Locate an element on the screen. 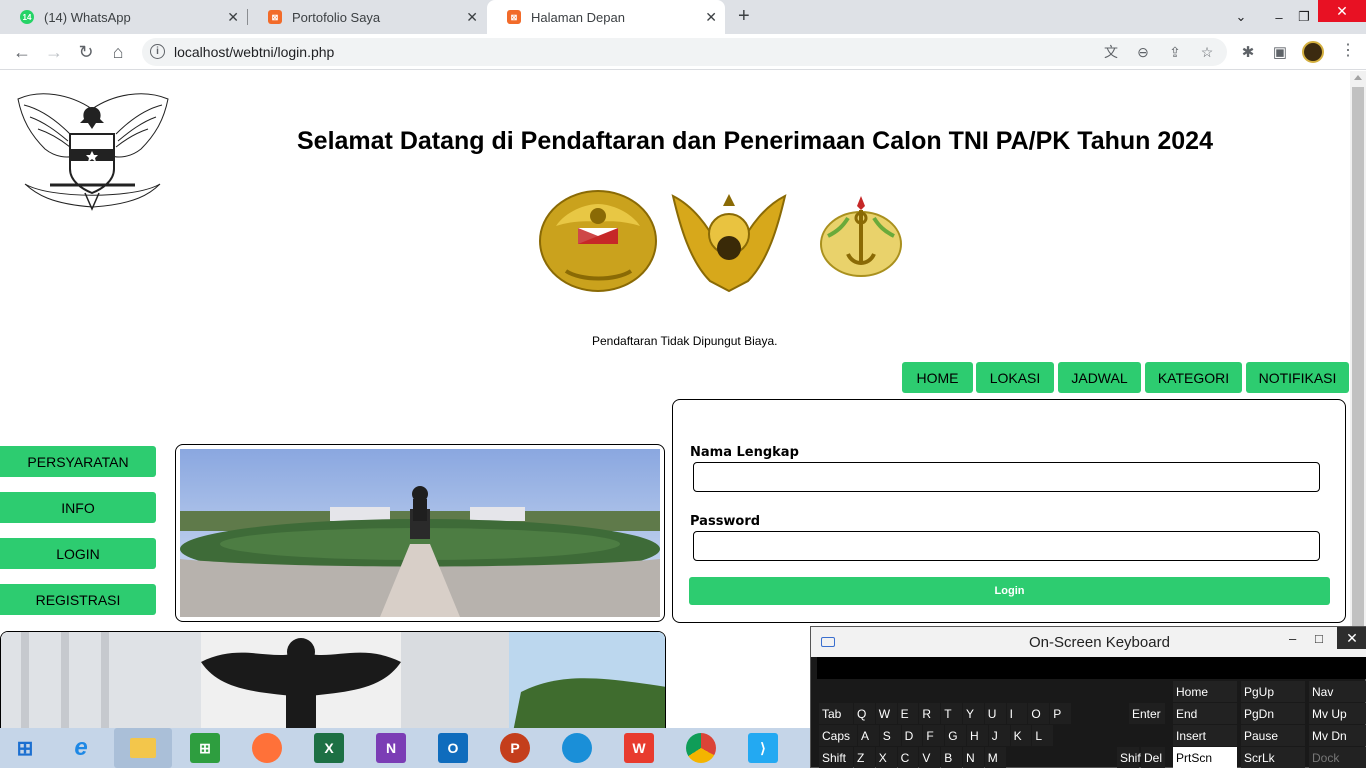 Image resolution: width=1366 pixels, height=768 pixels. key-mv-up: Mv Up is located at coordinates (1337, 713).